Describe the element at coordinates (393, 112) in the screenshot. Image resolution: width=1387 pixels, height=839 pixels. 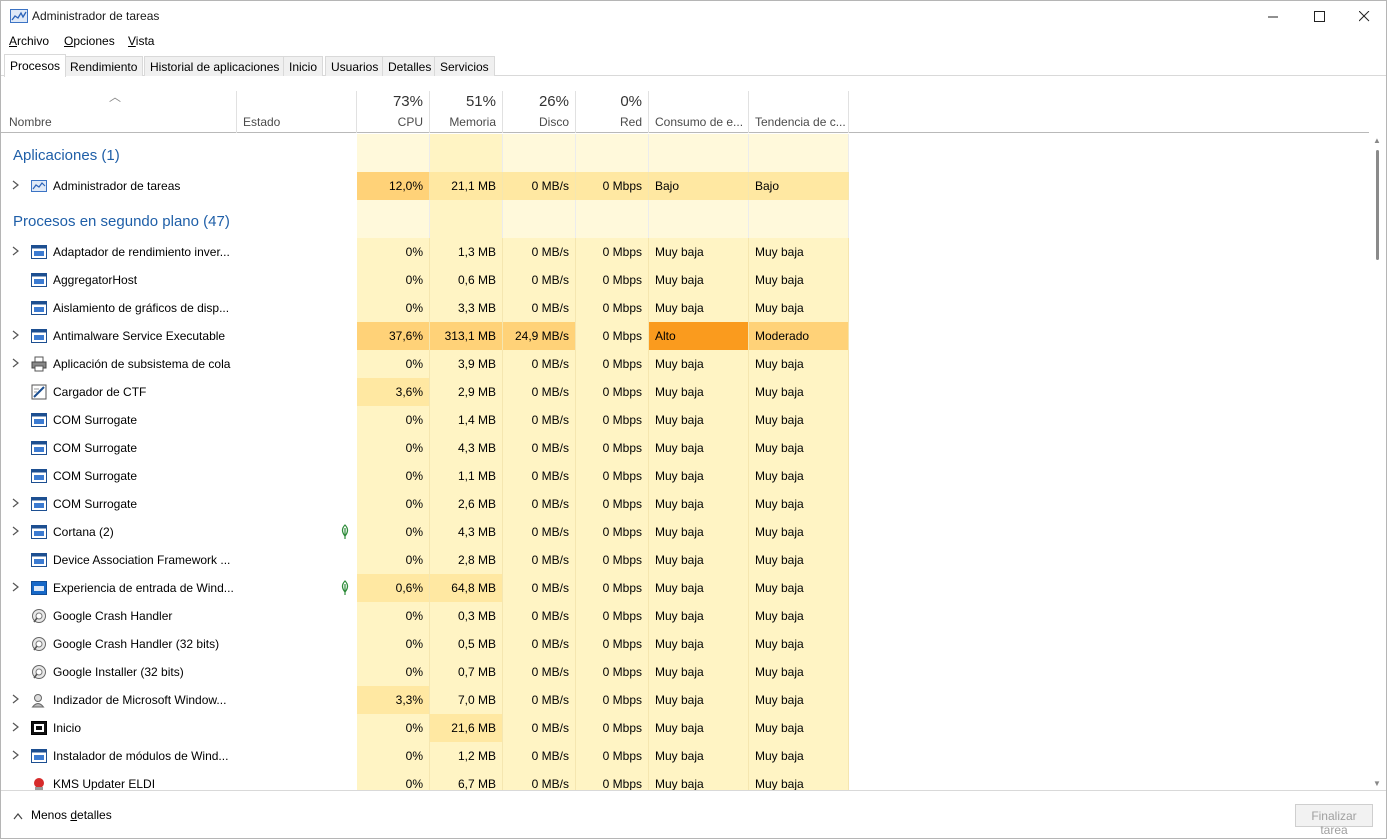
I see `header-cpu: 73% CPU` at that location.